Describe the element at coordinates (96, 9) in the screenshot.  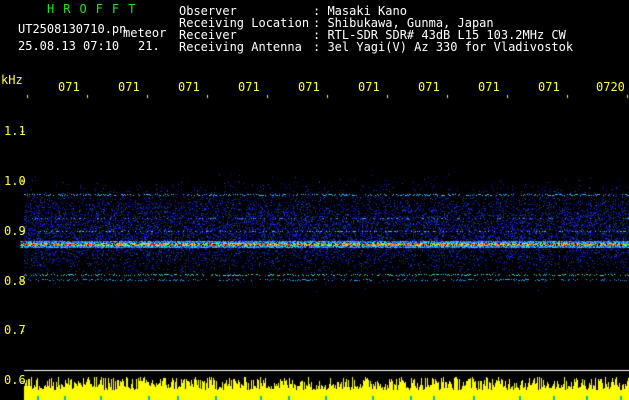
I see `app-logo: HROFFT` at that location.